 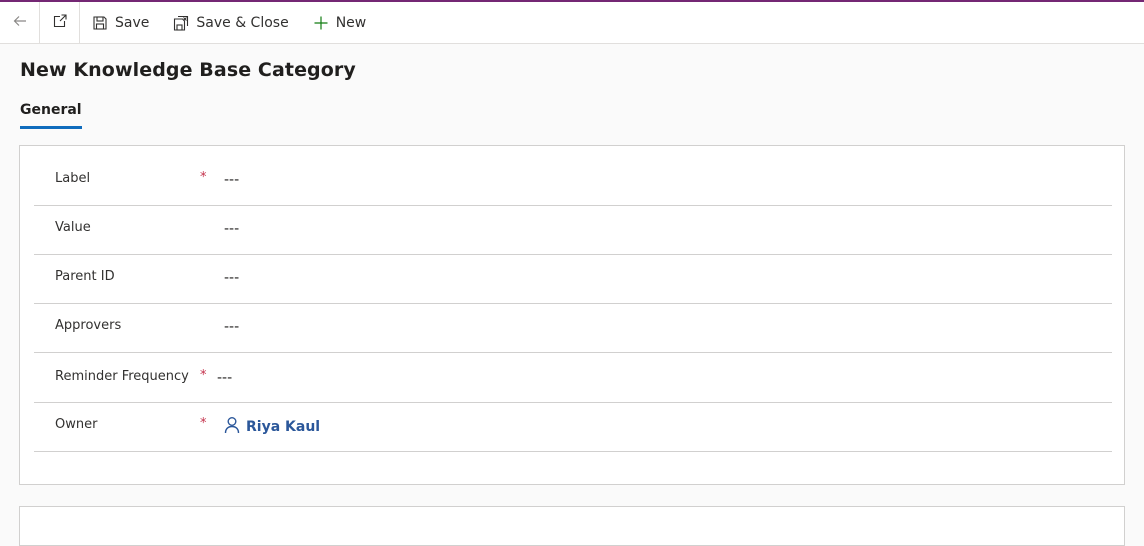 What do you see at coordinates (132, 22) in the screenshot?
I see `save-label: Save` at bounding box center [132, 22].